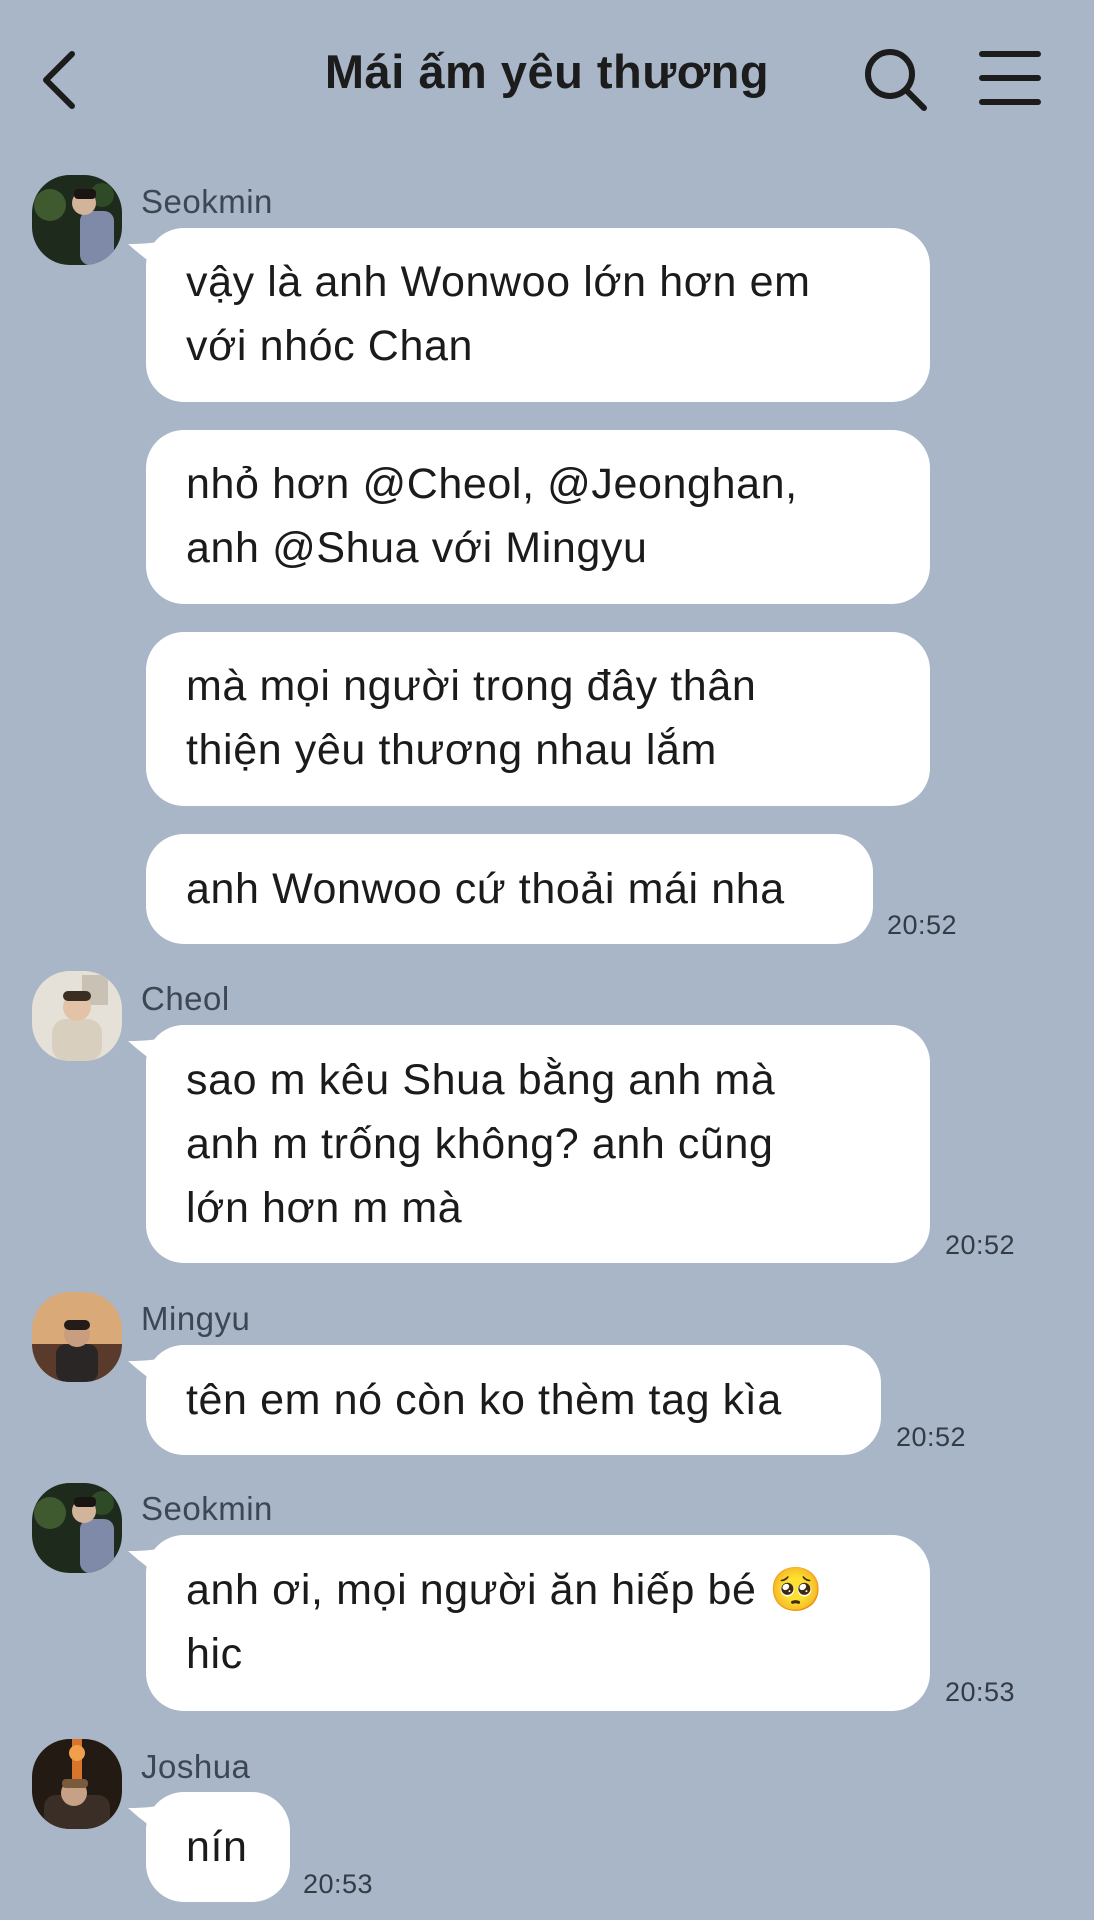  I want to click on avatar-cheol, so click(77, 1016).